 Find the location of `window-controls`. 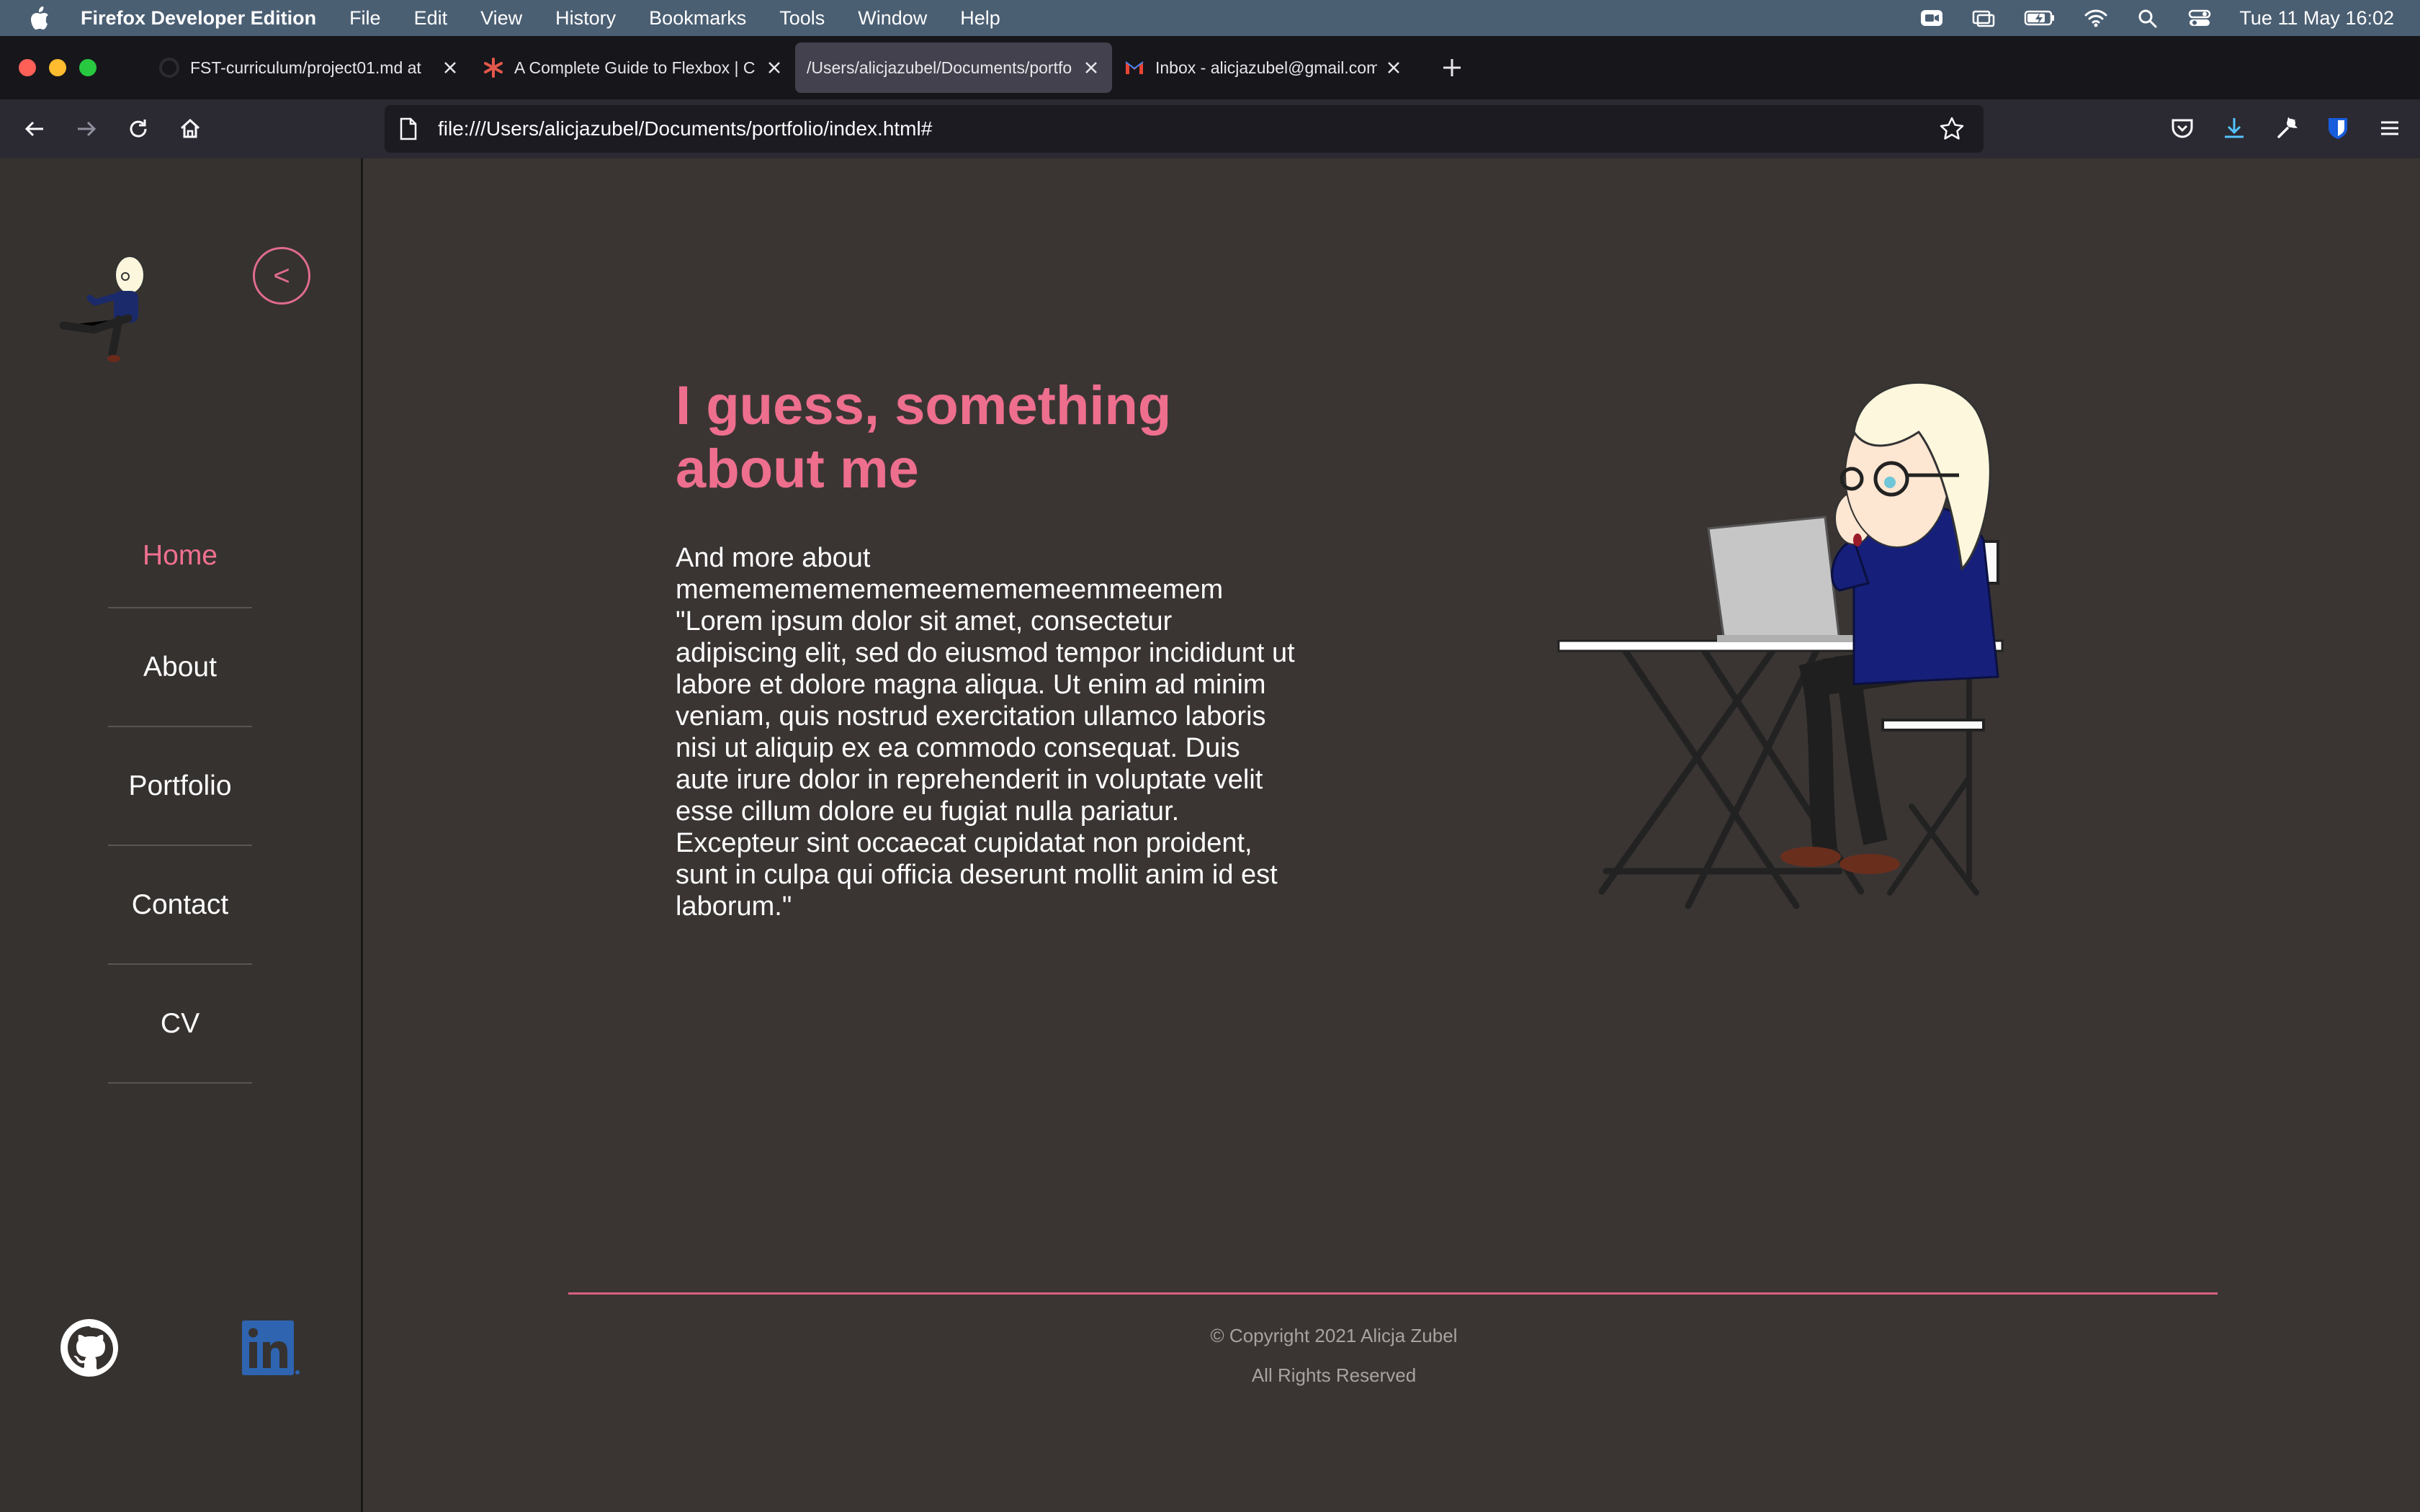

window-controls is located at coordinates (58, 67).